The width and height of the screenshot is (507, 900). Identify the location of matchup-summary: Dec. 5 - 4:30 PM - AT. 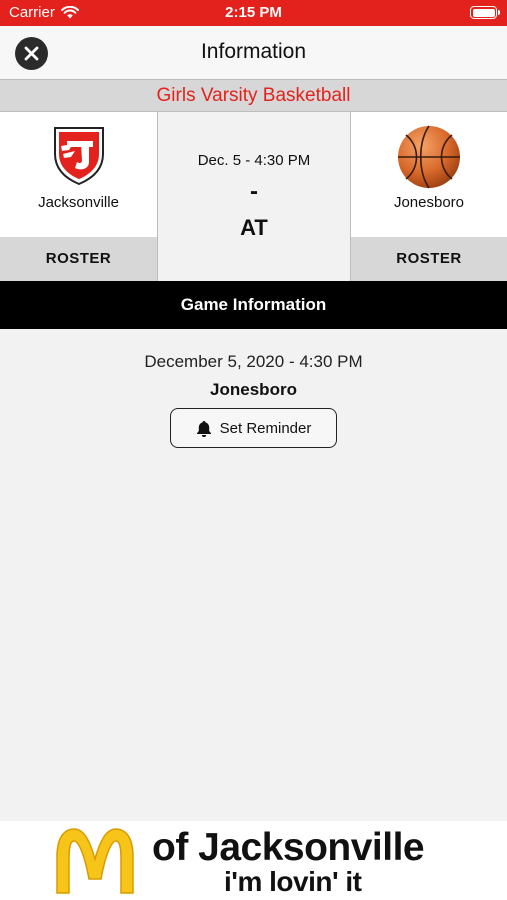
(254, 196).